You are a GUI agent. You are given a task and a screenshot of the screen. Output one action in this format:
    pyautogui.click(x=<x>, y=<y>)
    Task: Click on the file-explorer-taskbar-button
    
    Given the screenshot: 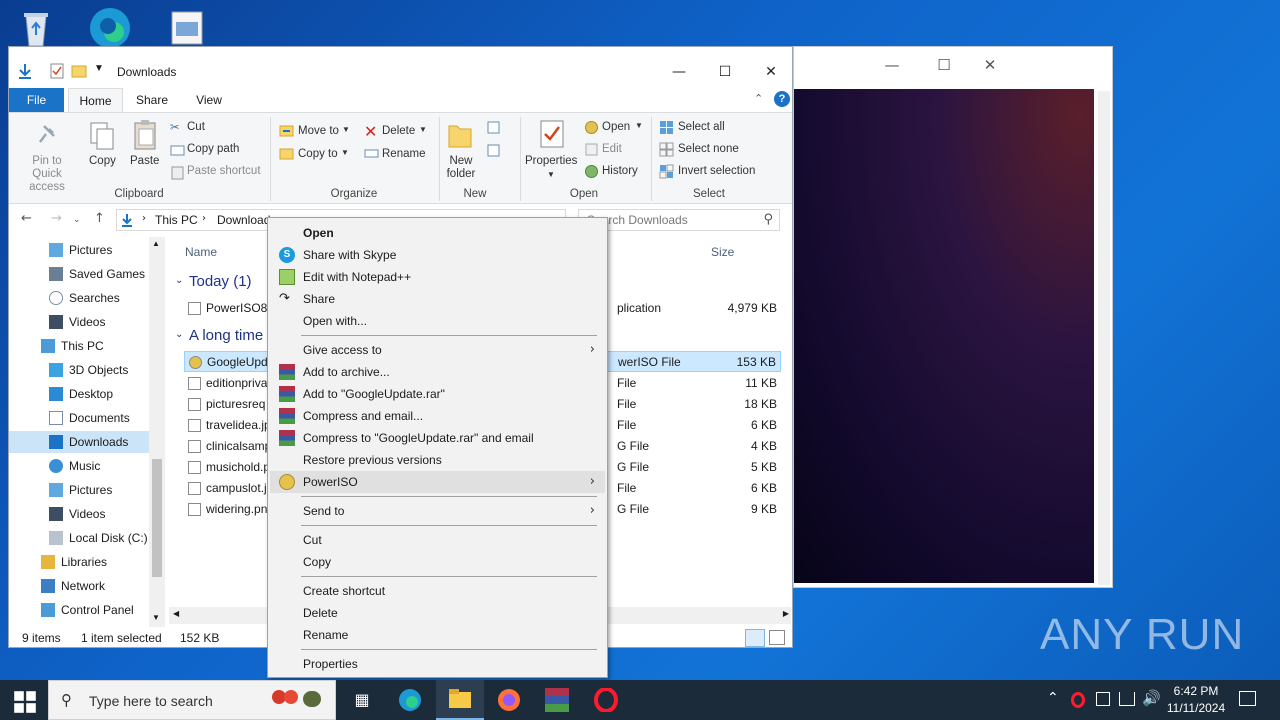 What is the action you would take?
    pyautogui.click(x=460, y=700)
    